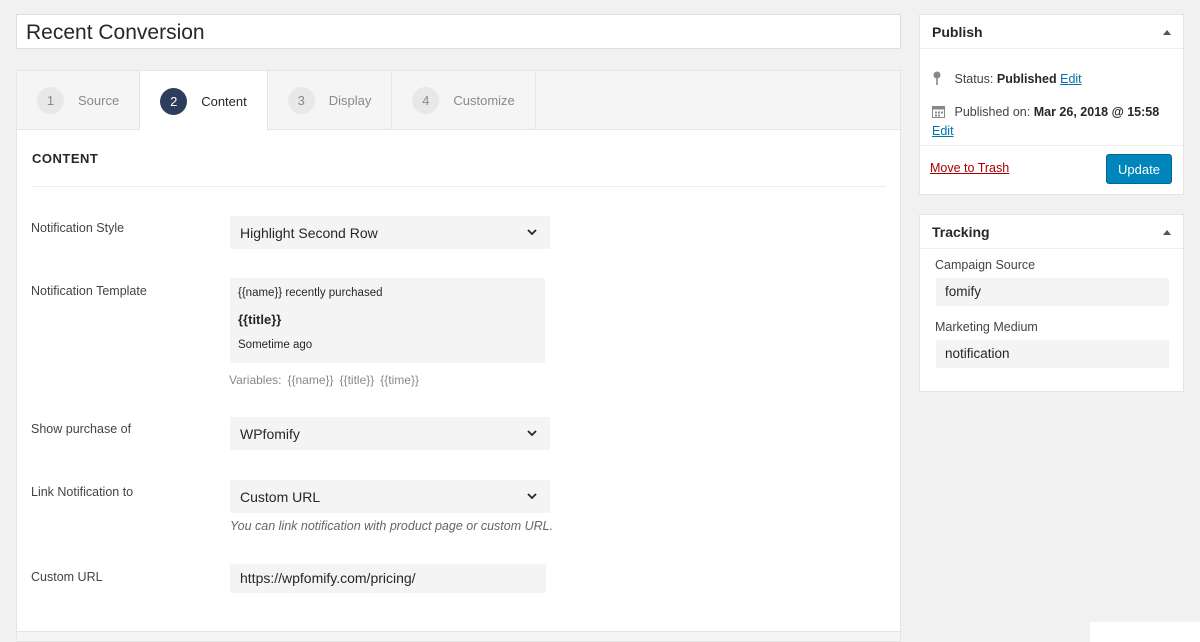 The height and width of the screenshot is (642, 1200). Describe the element at coordinates (390, 232) in the screenshot. I see `notification-style-select: Highlight Second Row` at that location.